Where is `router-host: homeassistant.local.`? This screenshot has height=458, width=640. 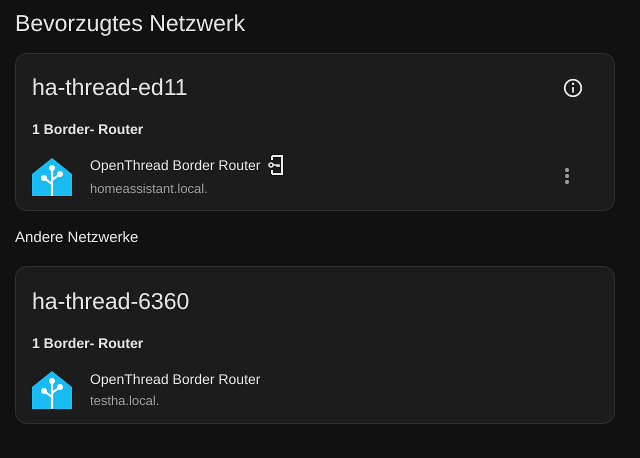 router-host: homeassistant.local. is located at coordinates (149, 188).